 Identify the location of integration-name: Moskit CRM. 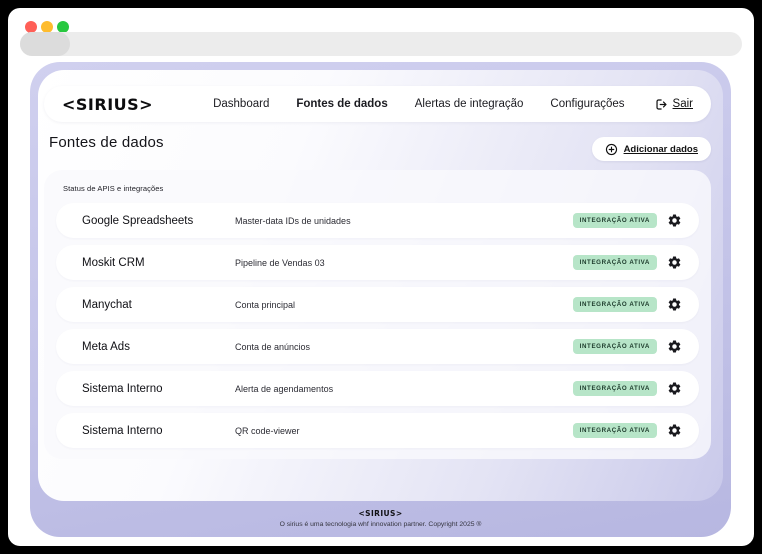
(113, 262).